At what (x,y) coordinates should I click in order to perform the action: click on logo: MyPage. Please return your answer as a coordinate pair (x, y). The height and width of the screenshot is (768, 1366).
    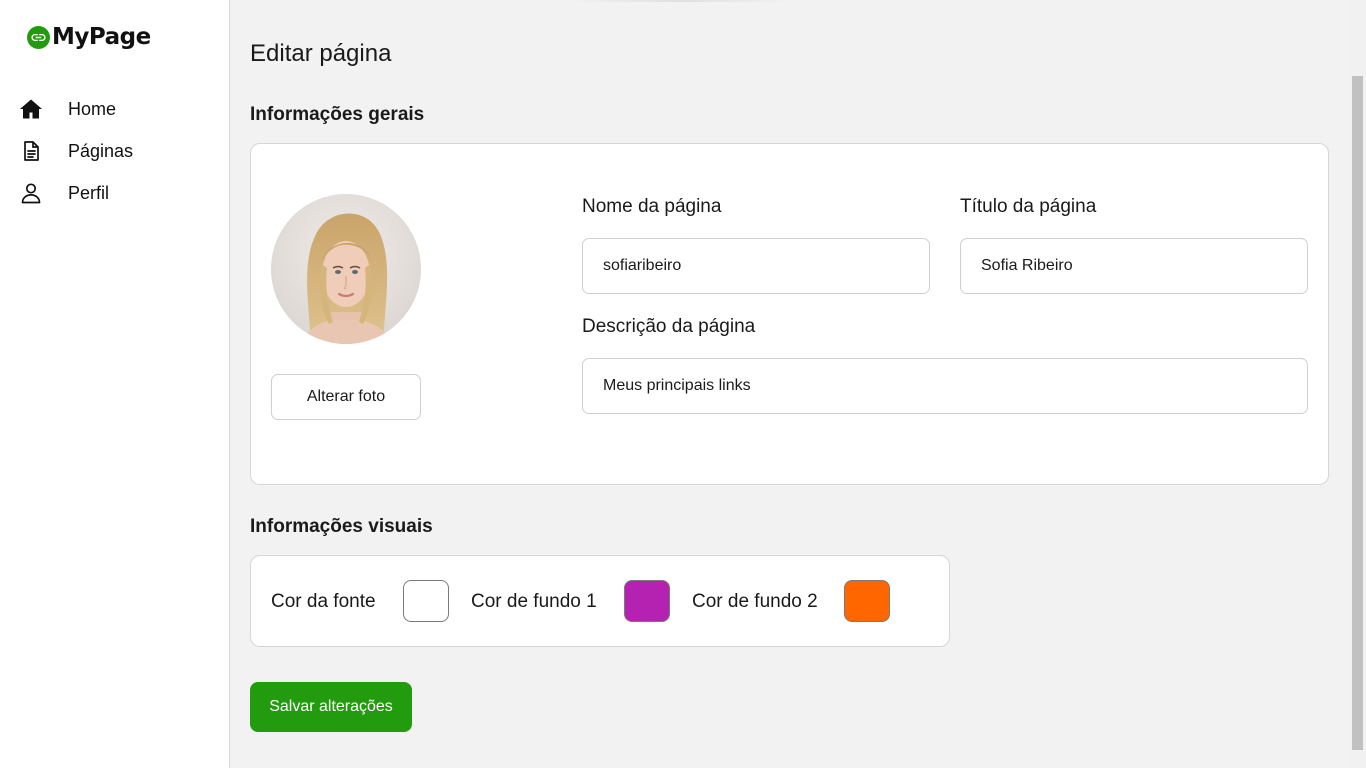
    Looking at the image, I should click on (89, 37).